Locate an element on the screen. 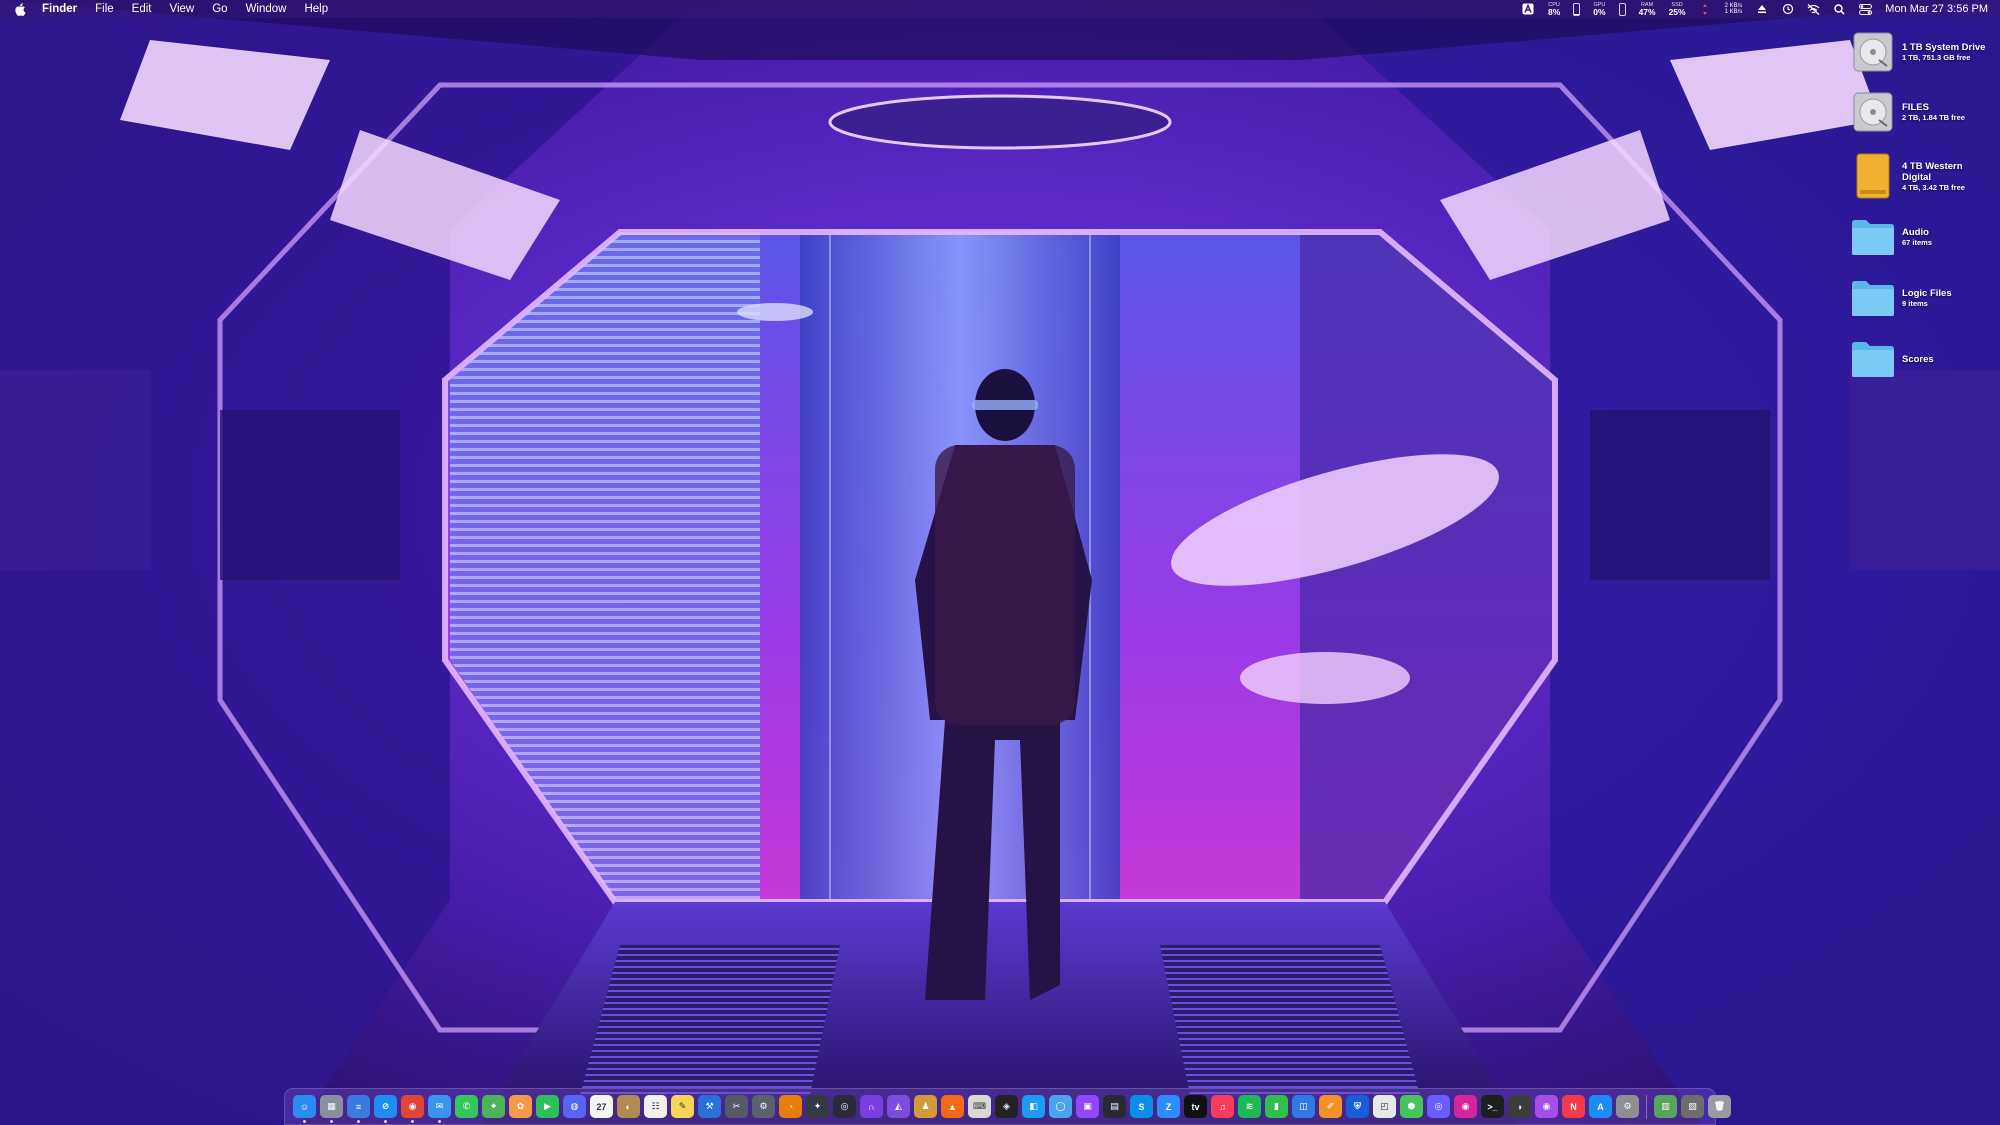 The image size is (2000, 1125). cpu-label: CPU is located at coordinates (1554, 5).